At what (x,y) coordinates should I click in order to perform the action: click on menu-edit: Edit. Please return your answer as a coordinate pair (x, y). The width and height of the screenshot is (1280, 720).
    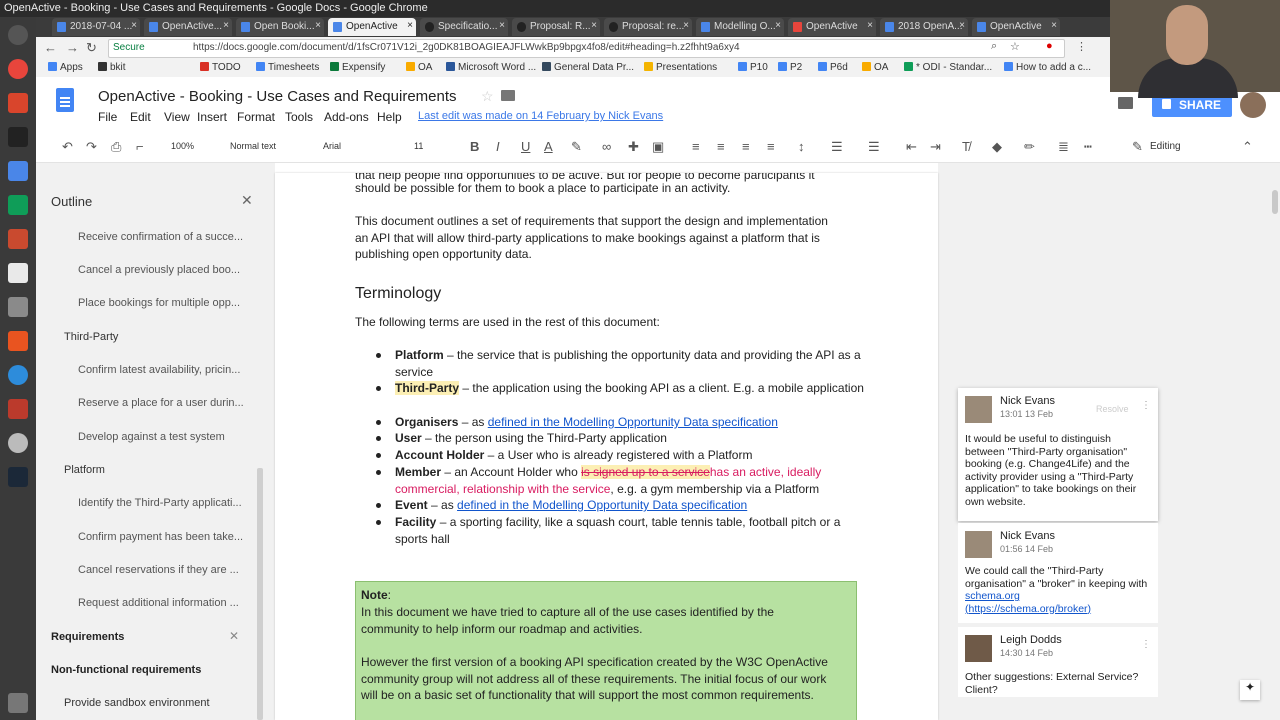
    Looking at the image, I should click on (140, 117).